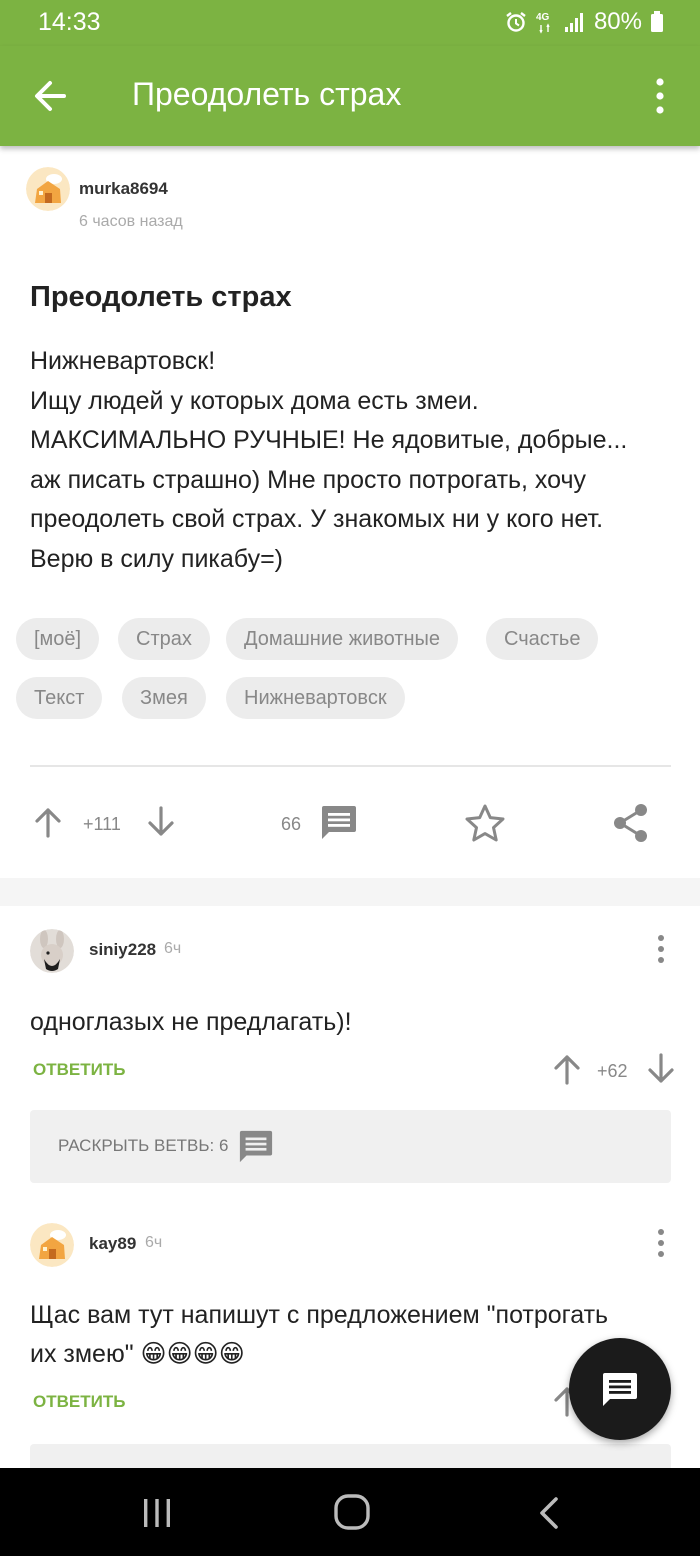 This screenshot has width=700, height=1556. What do you see at coordinates (123, 361) in the screenshot?
I see `post-body-line: Нижневартовск!` at bounding box center [123, 361].